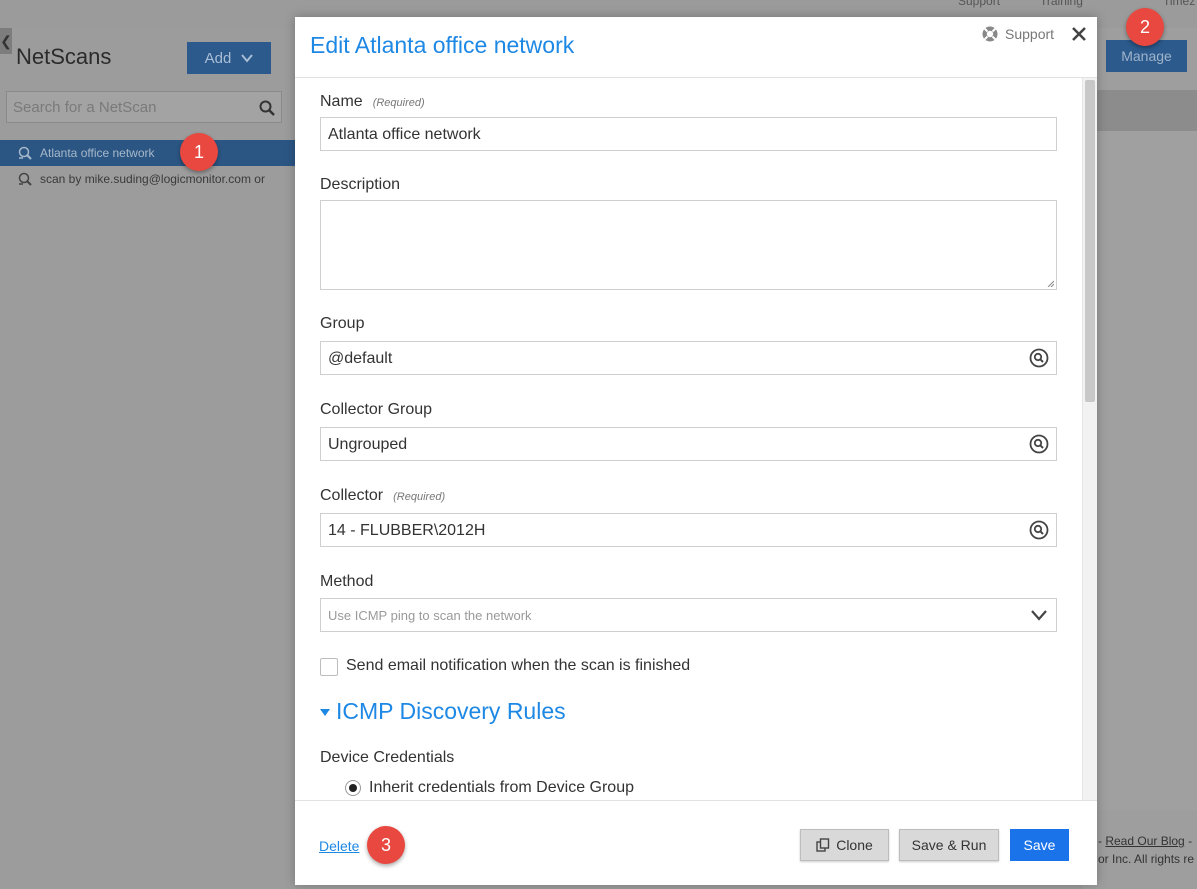  What do you see at coordinates (1146, 859) in the screenshot?
I see `copyright-text: or Inc. All rights re` at bounding box center [1146, 859].